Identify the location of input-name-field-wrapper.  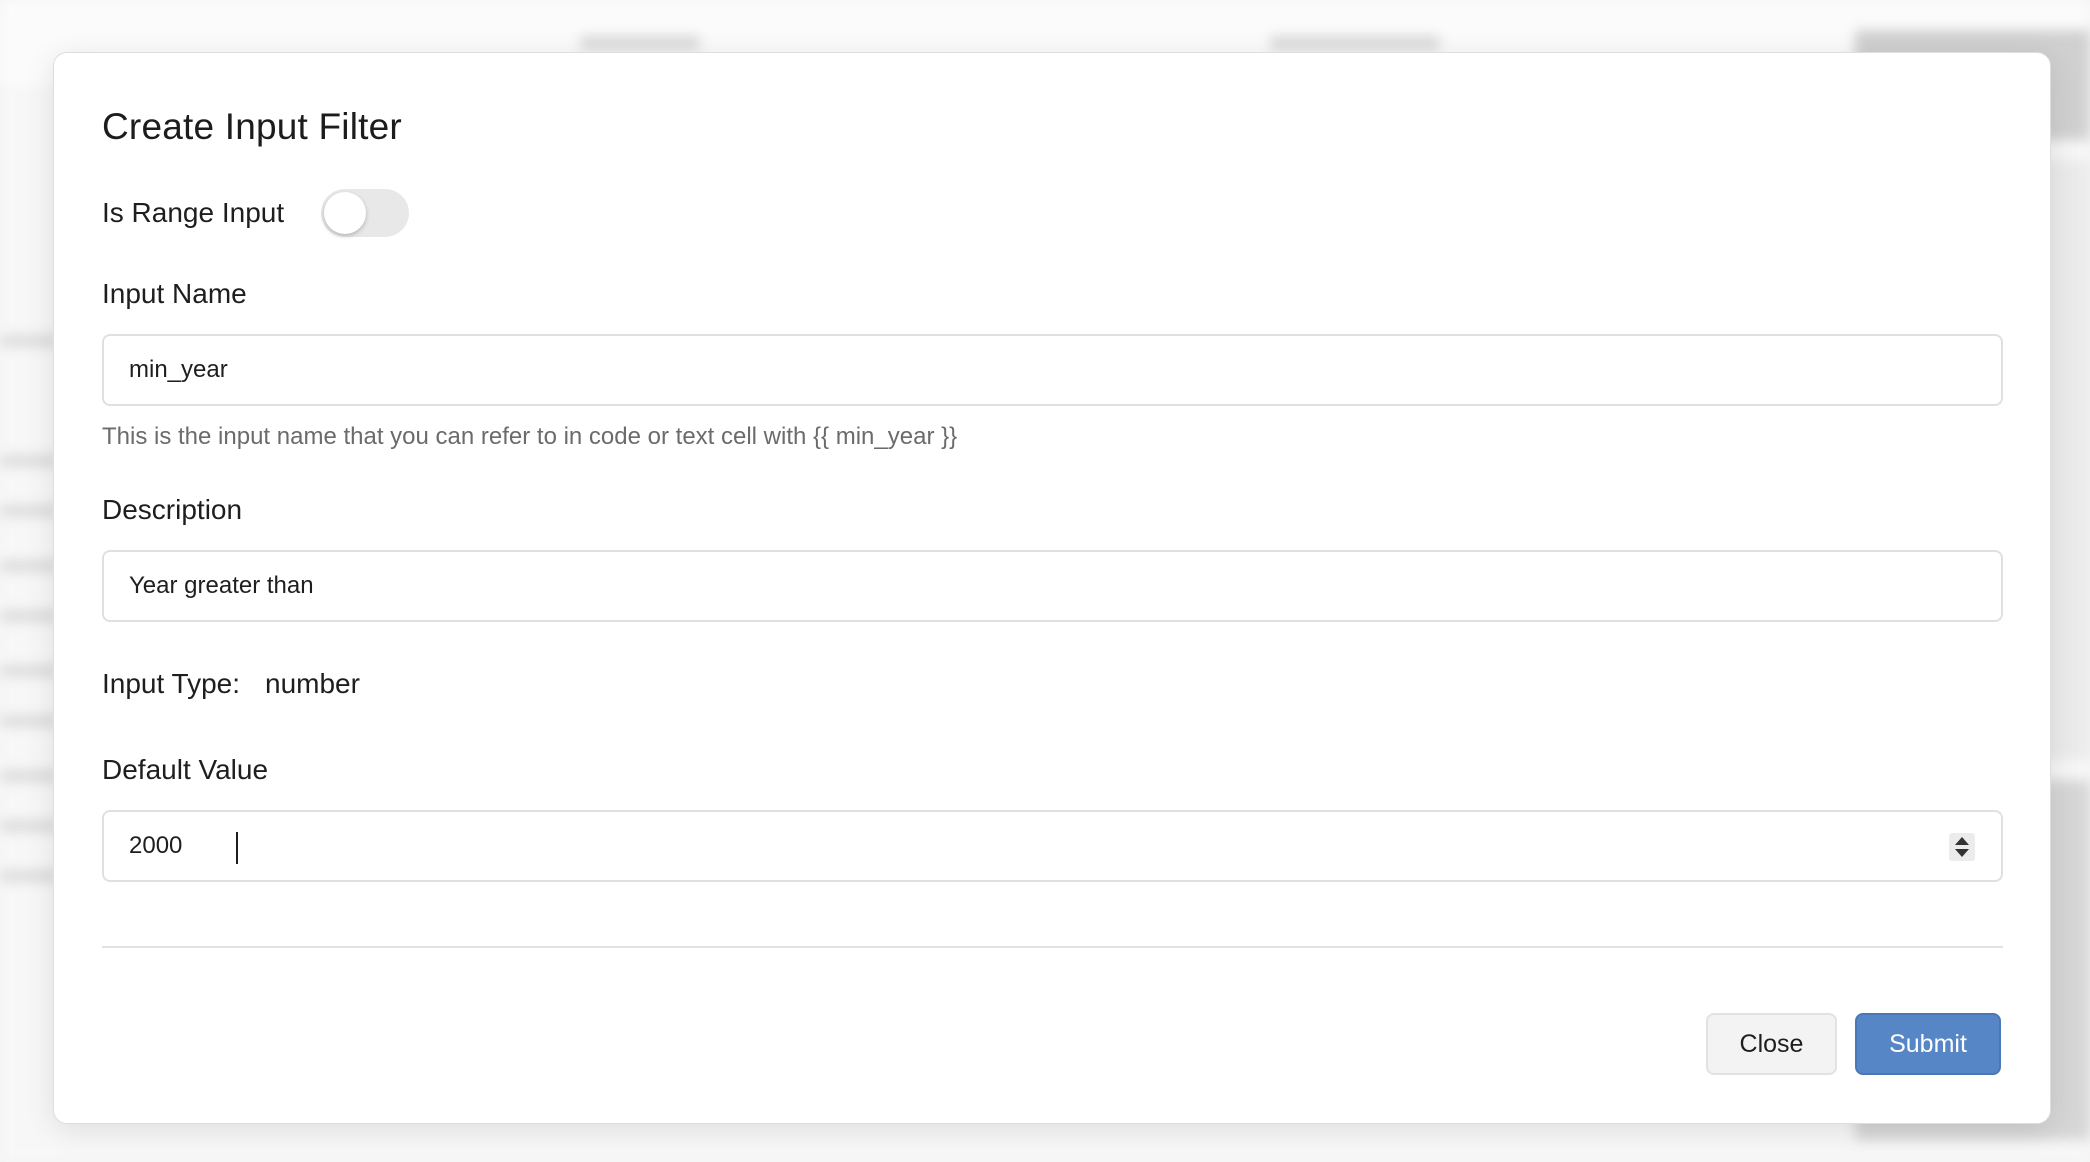
(1052, 370).